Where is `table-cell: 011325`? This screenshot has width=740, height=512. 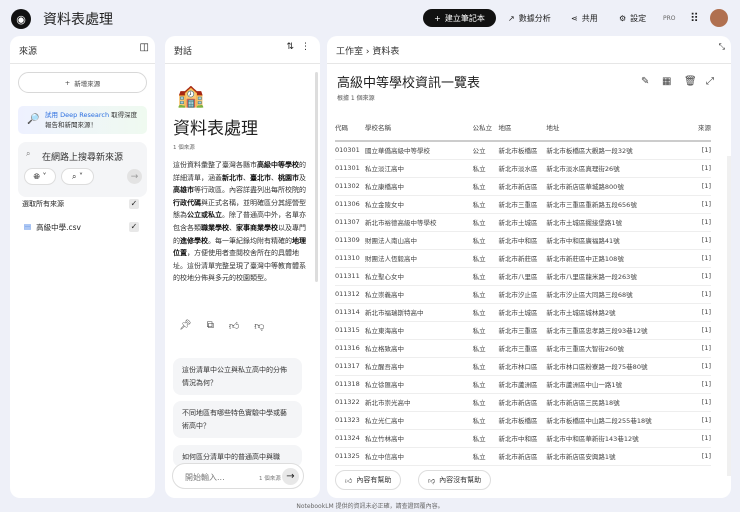
table-cell: 011325 is located at coordinates (350, 456).